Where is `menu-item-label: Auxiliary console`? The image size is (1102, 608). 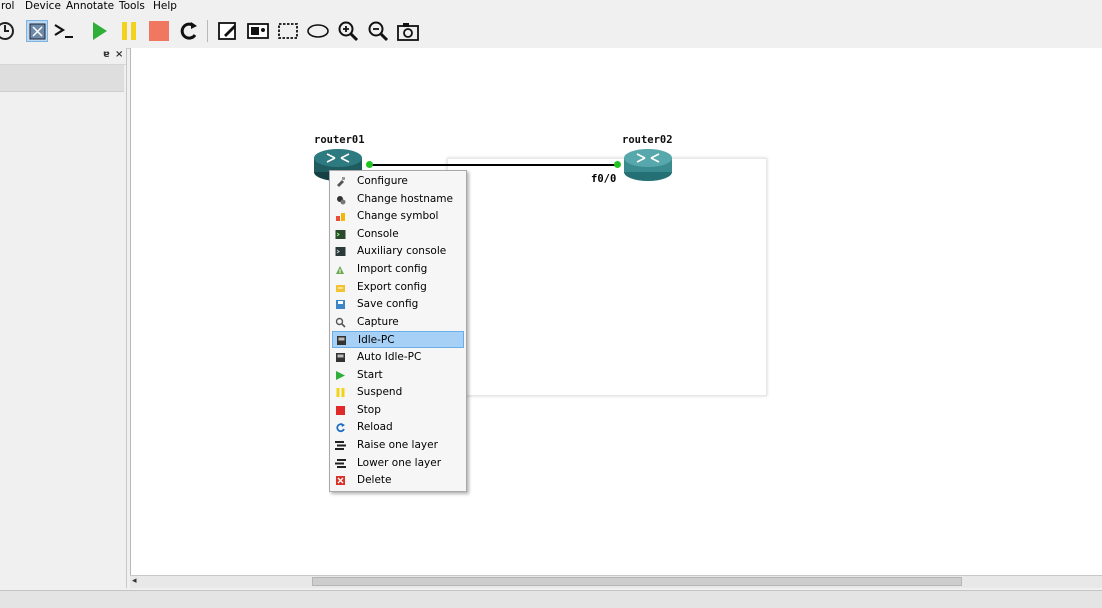 menu-item-label: Auxiliary console is located at coordinates (402, 251).